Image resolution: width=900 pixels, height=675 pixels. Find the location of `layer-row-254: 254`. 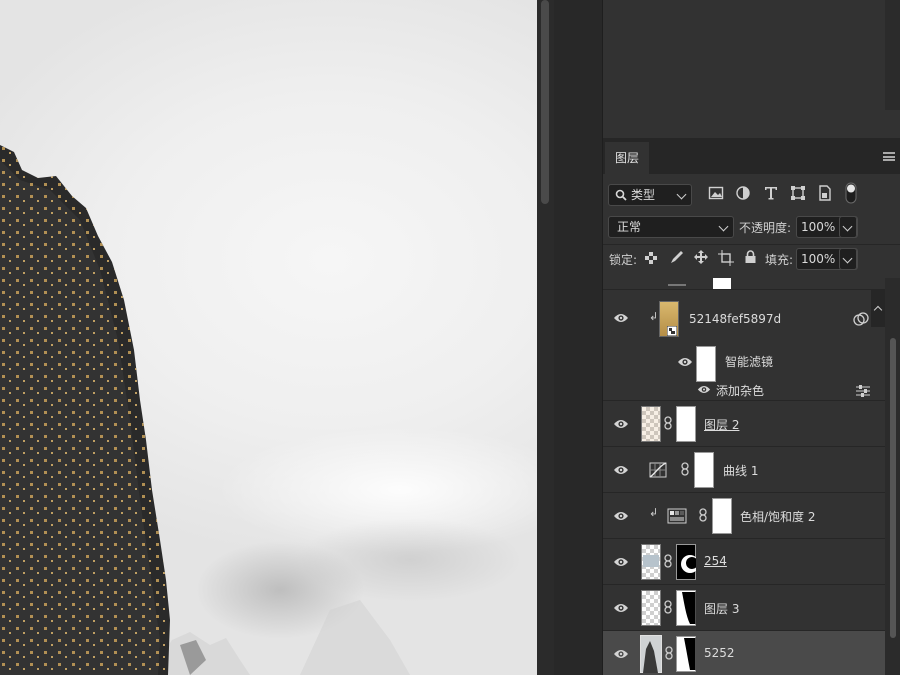

layer-row-254: 254 is located at coordinates (744, 562).